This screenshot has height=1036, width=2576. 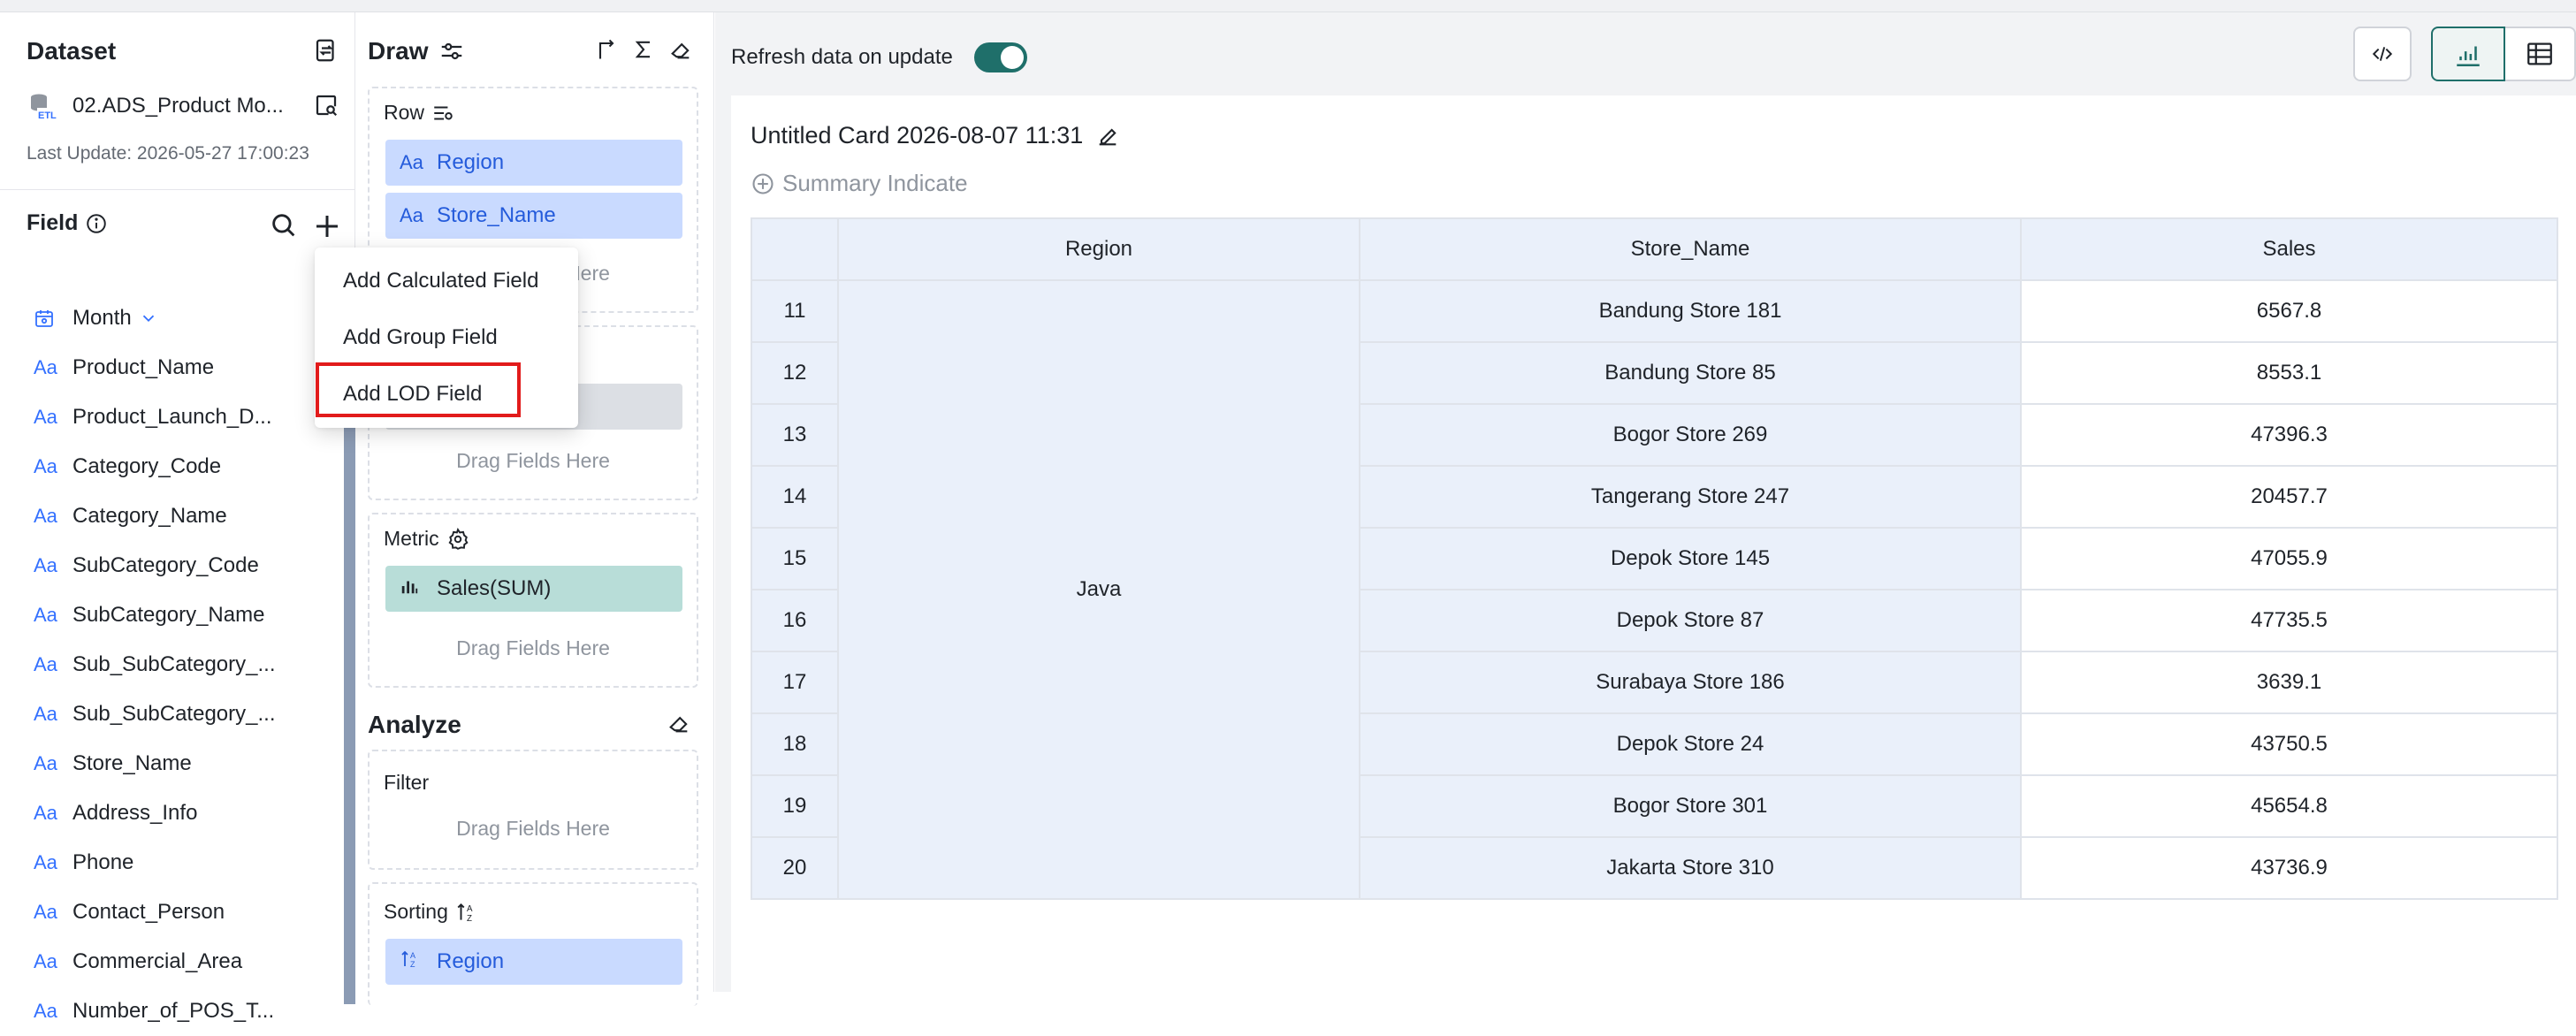 I want to click on date-icon, so click(x=53, y=318).